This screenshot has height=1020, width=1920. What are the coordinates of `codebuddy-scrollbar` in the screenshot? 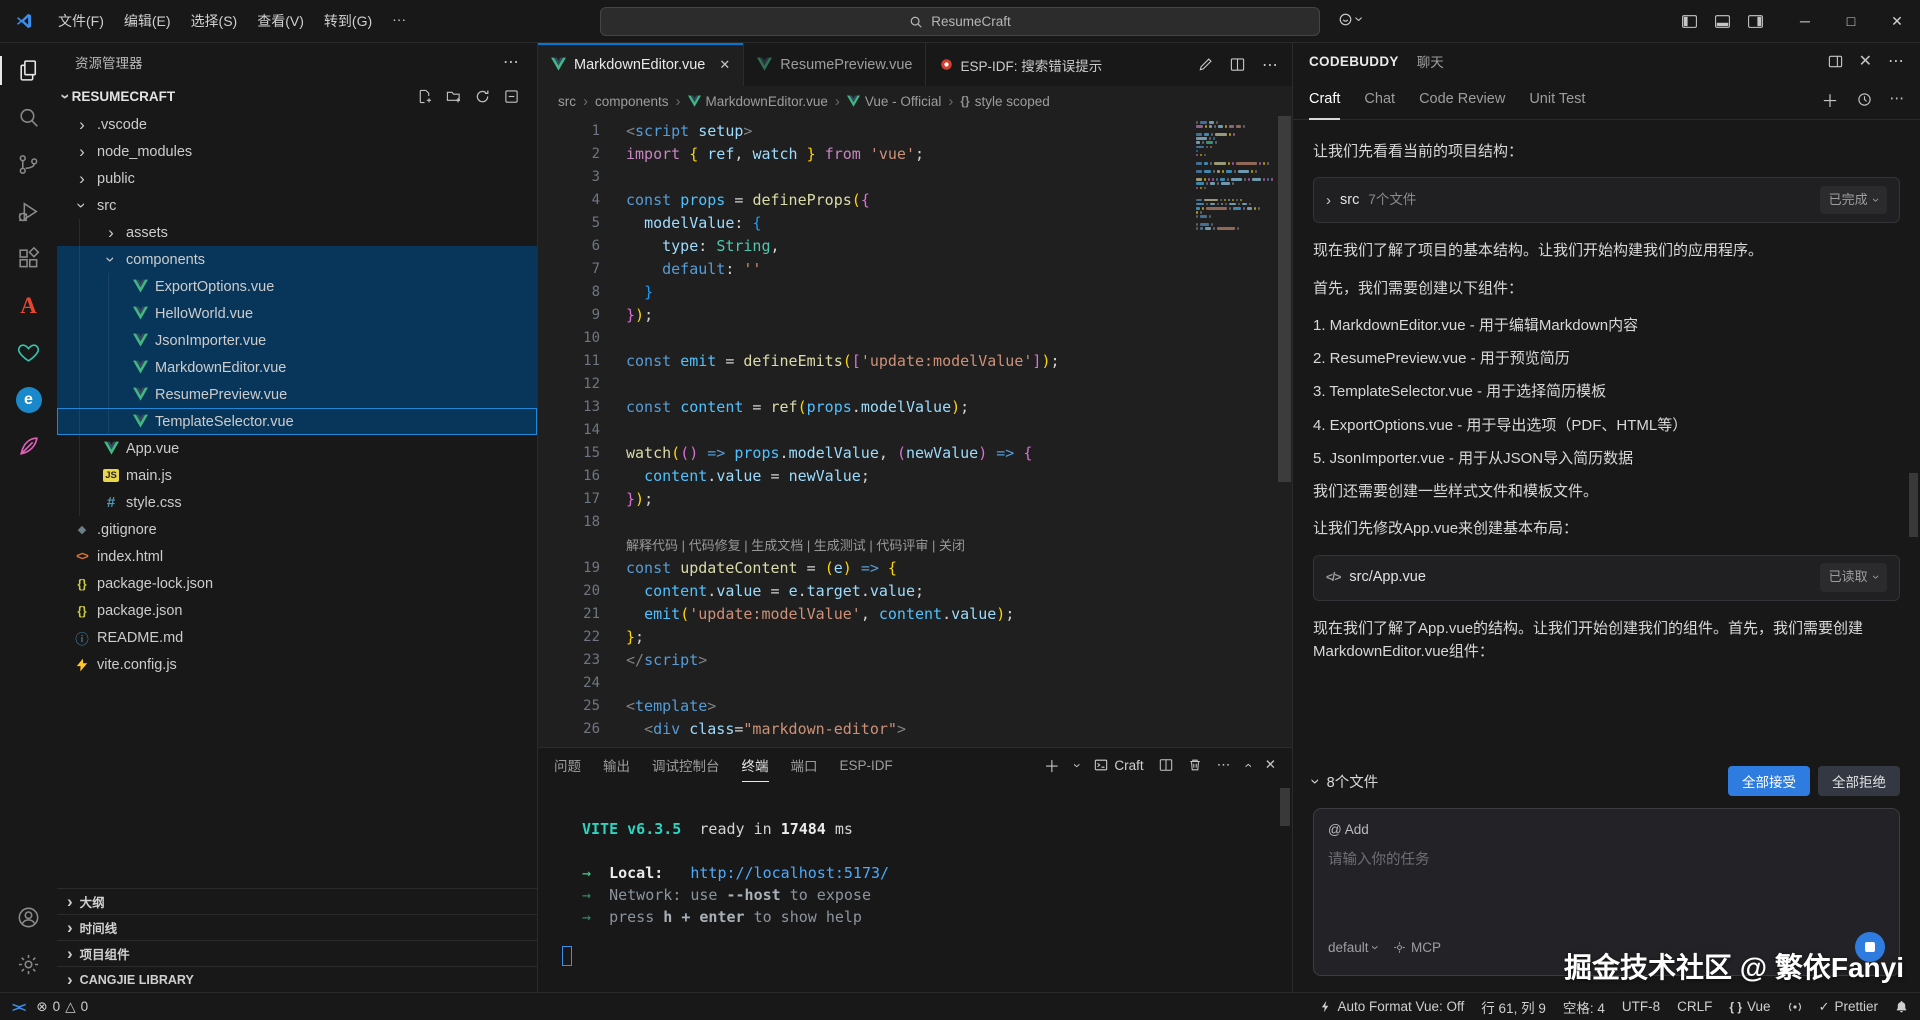 It's located at (1913, 505).